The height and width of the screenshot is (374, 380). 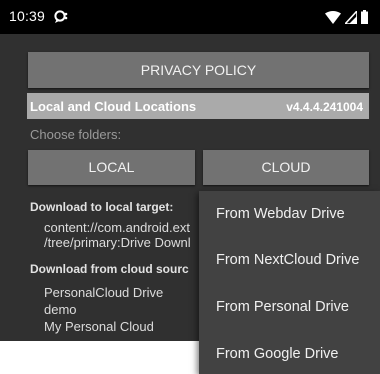 What do you see at coordinates (117, 242) in the screenshot?
I see `local-path-line-2: /tree/primary:Drive Downl` at bounding box center [117, 242].